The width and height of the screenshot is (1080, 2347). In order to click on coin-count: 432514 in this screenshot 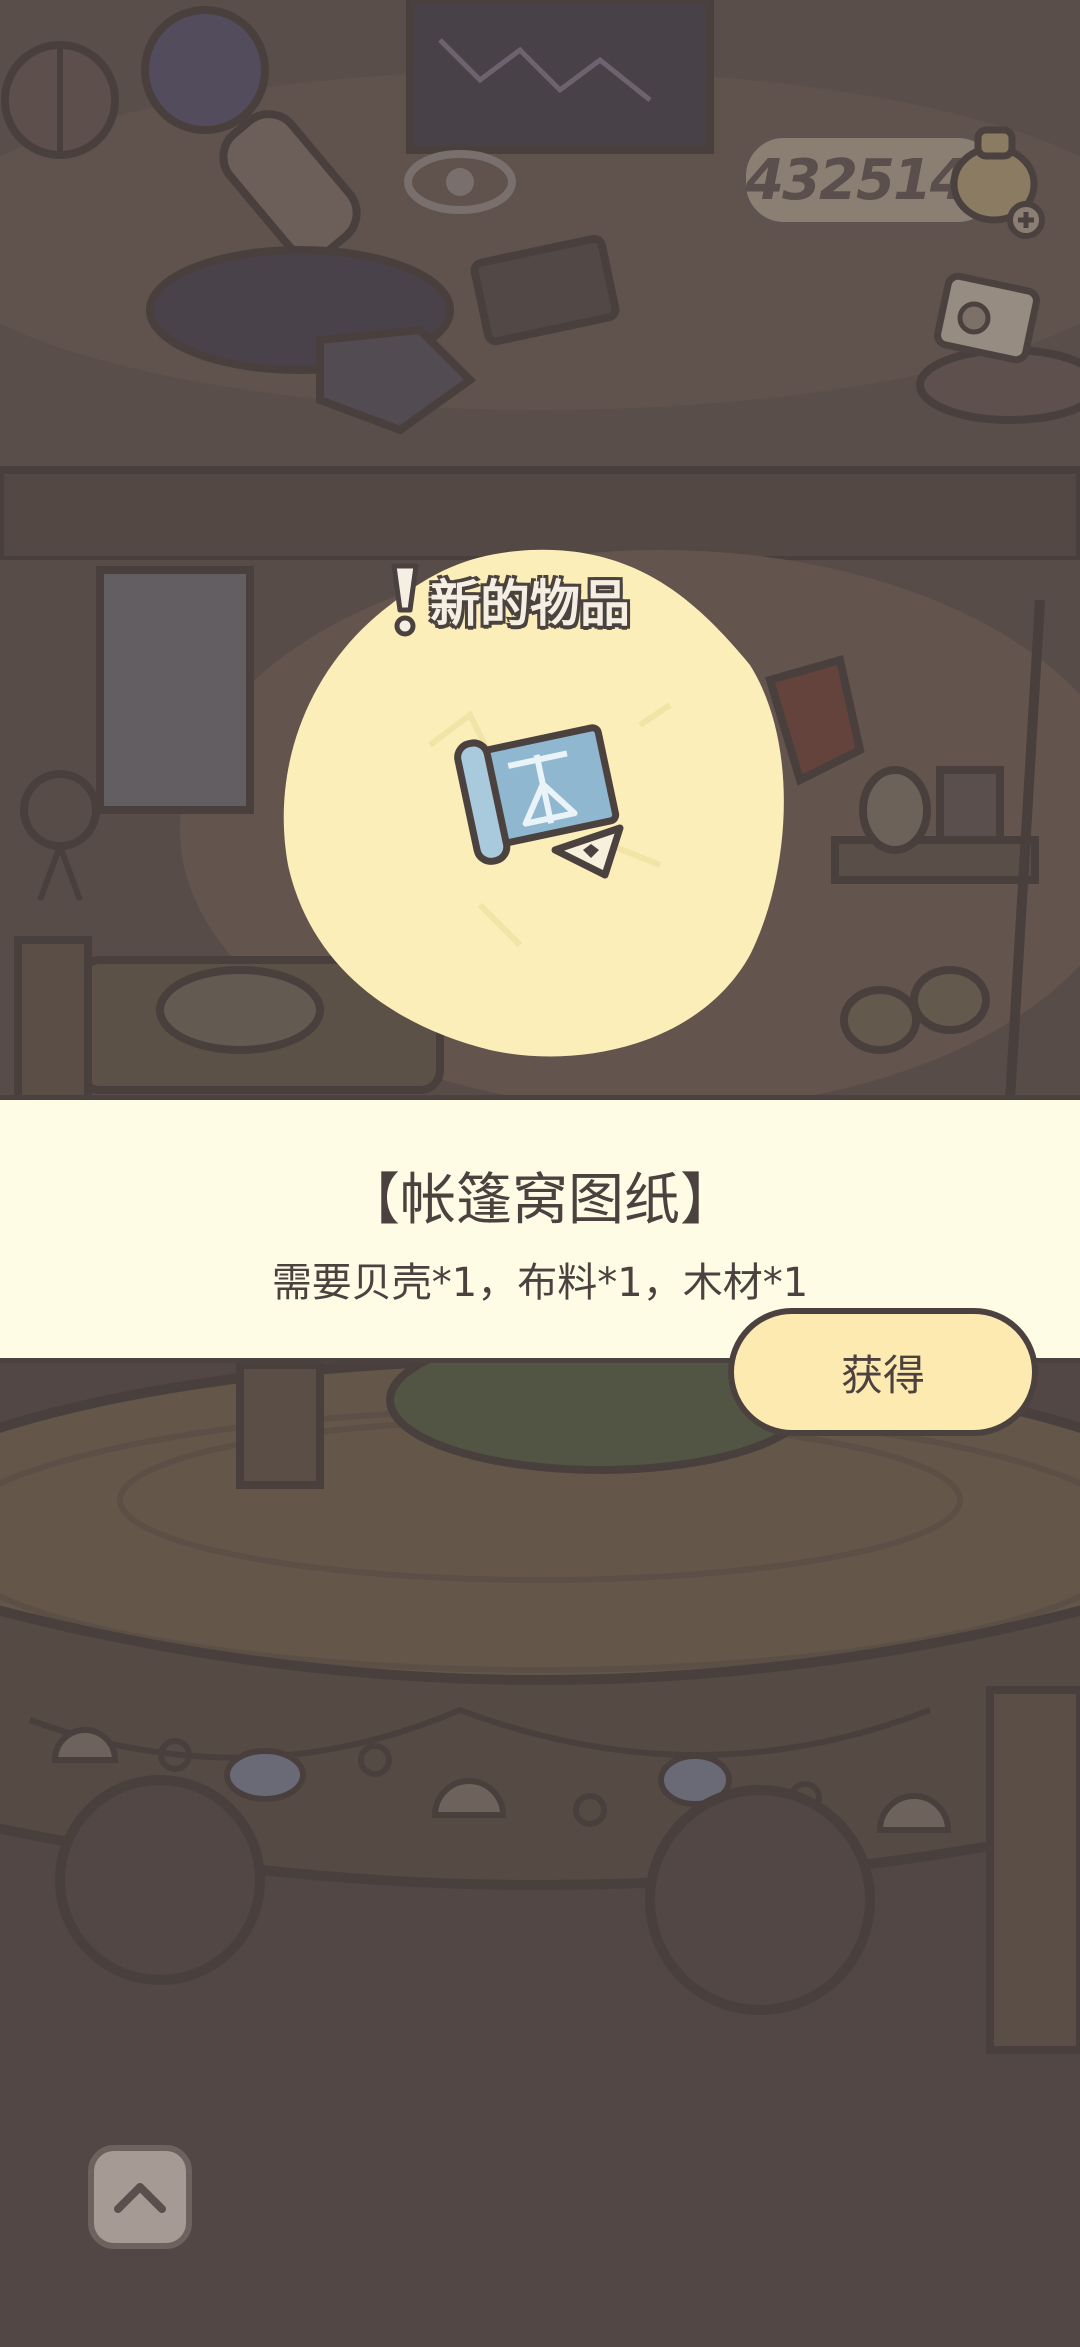, I will do `click(857, 180)`.